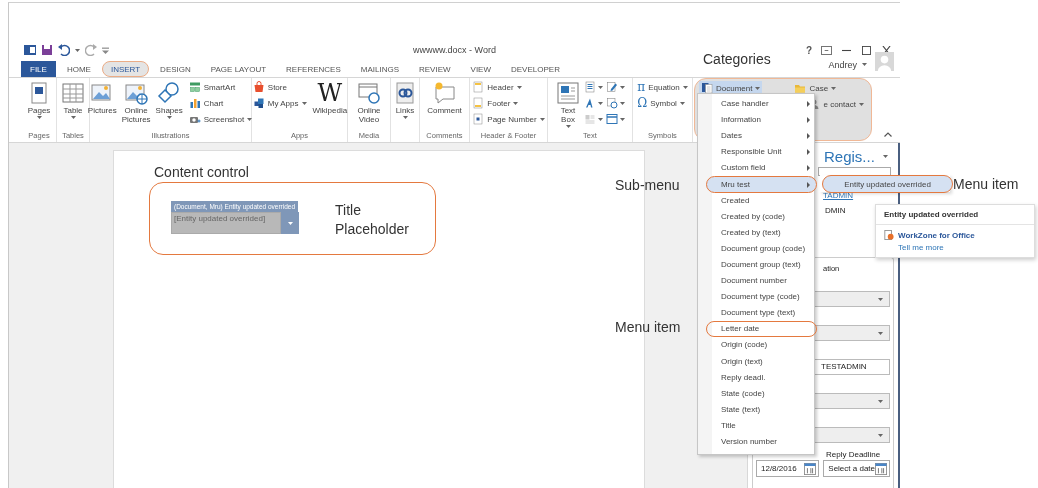 The width and height of the screenshot is (1038, 488). I want to click on annotation-label: Title Placeholder, so click(372, 220).